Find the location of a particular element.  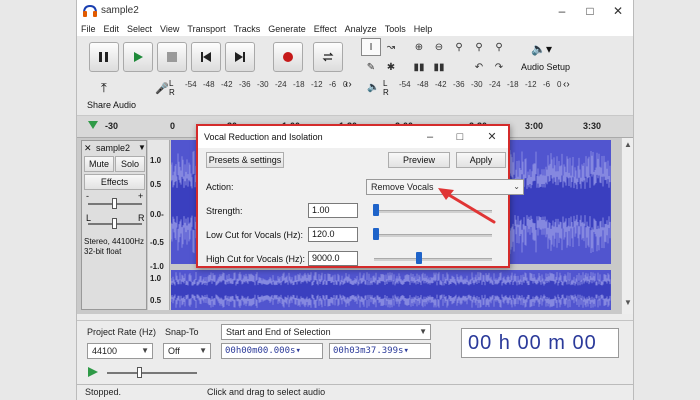

menu-tracks: Tracks is located at coordinates (247, 29).